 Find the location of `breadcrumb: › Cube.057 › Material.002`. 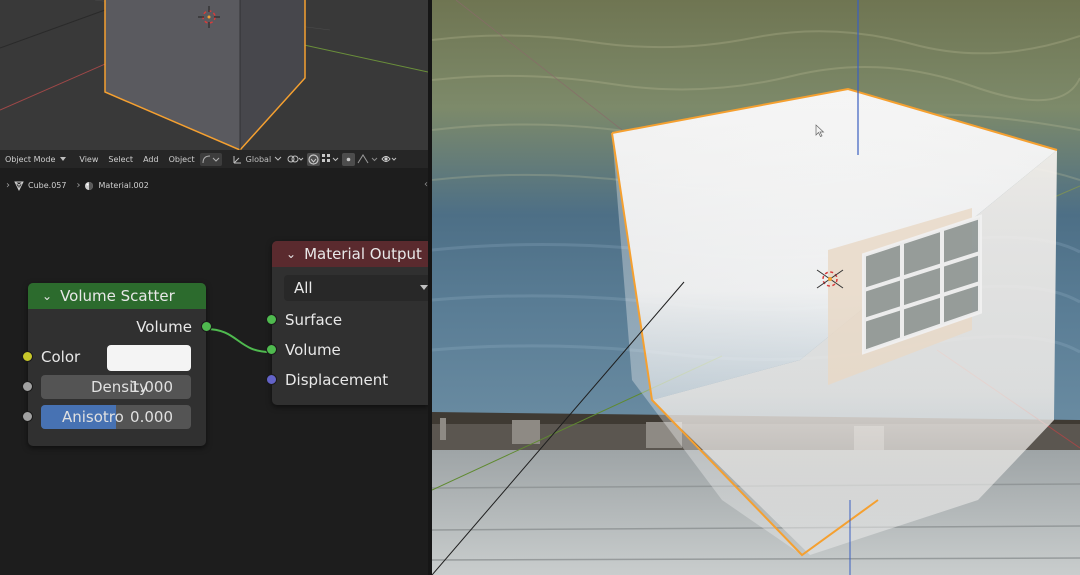

breadcrumb: › Cube.057 › Material.002 is located at coordinates (77, 185).